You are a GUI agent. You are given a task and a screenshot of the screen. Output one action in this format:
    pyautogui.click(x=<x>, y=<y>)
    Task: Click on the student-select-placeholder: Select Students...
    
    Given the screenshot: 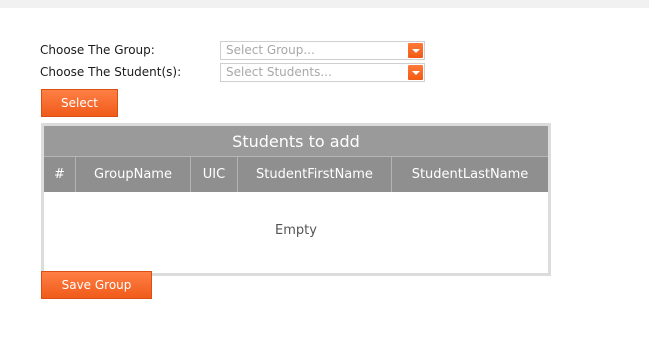 What is the action you would take?
    pyautogui.click(x=279, y=72)
    